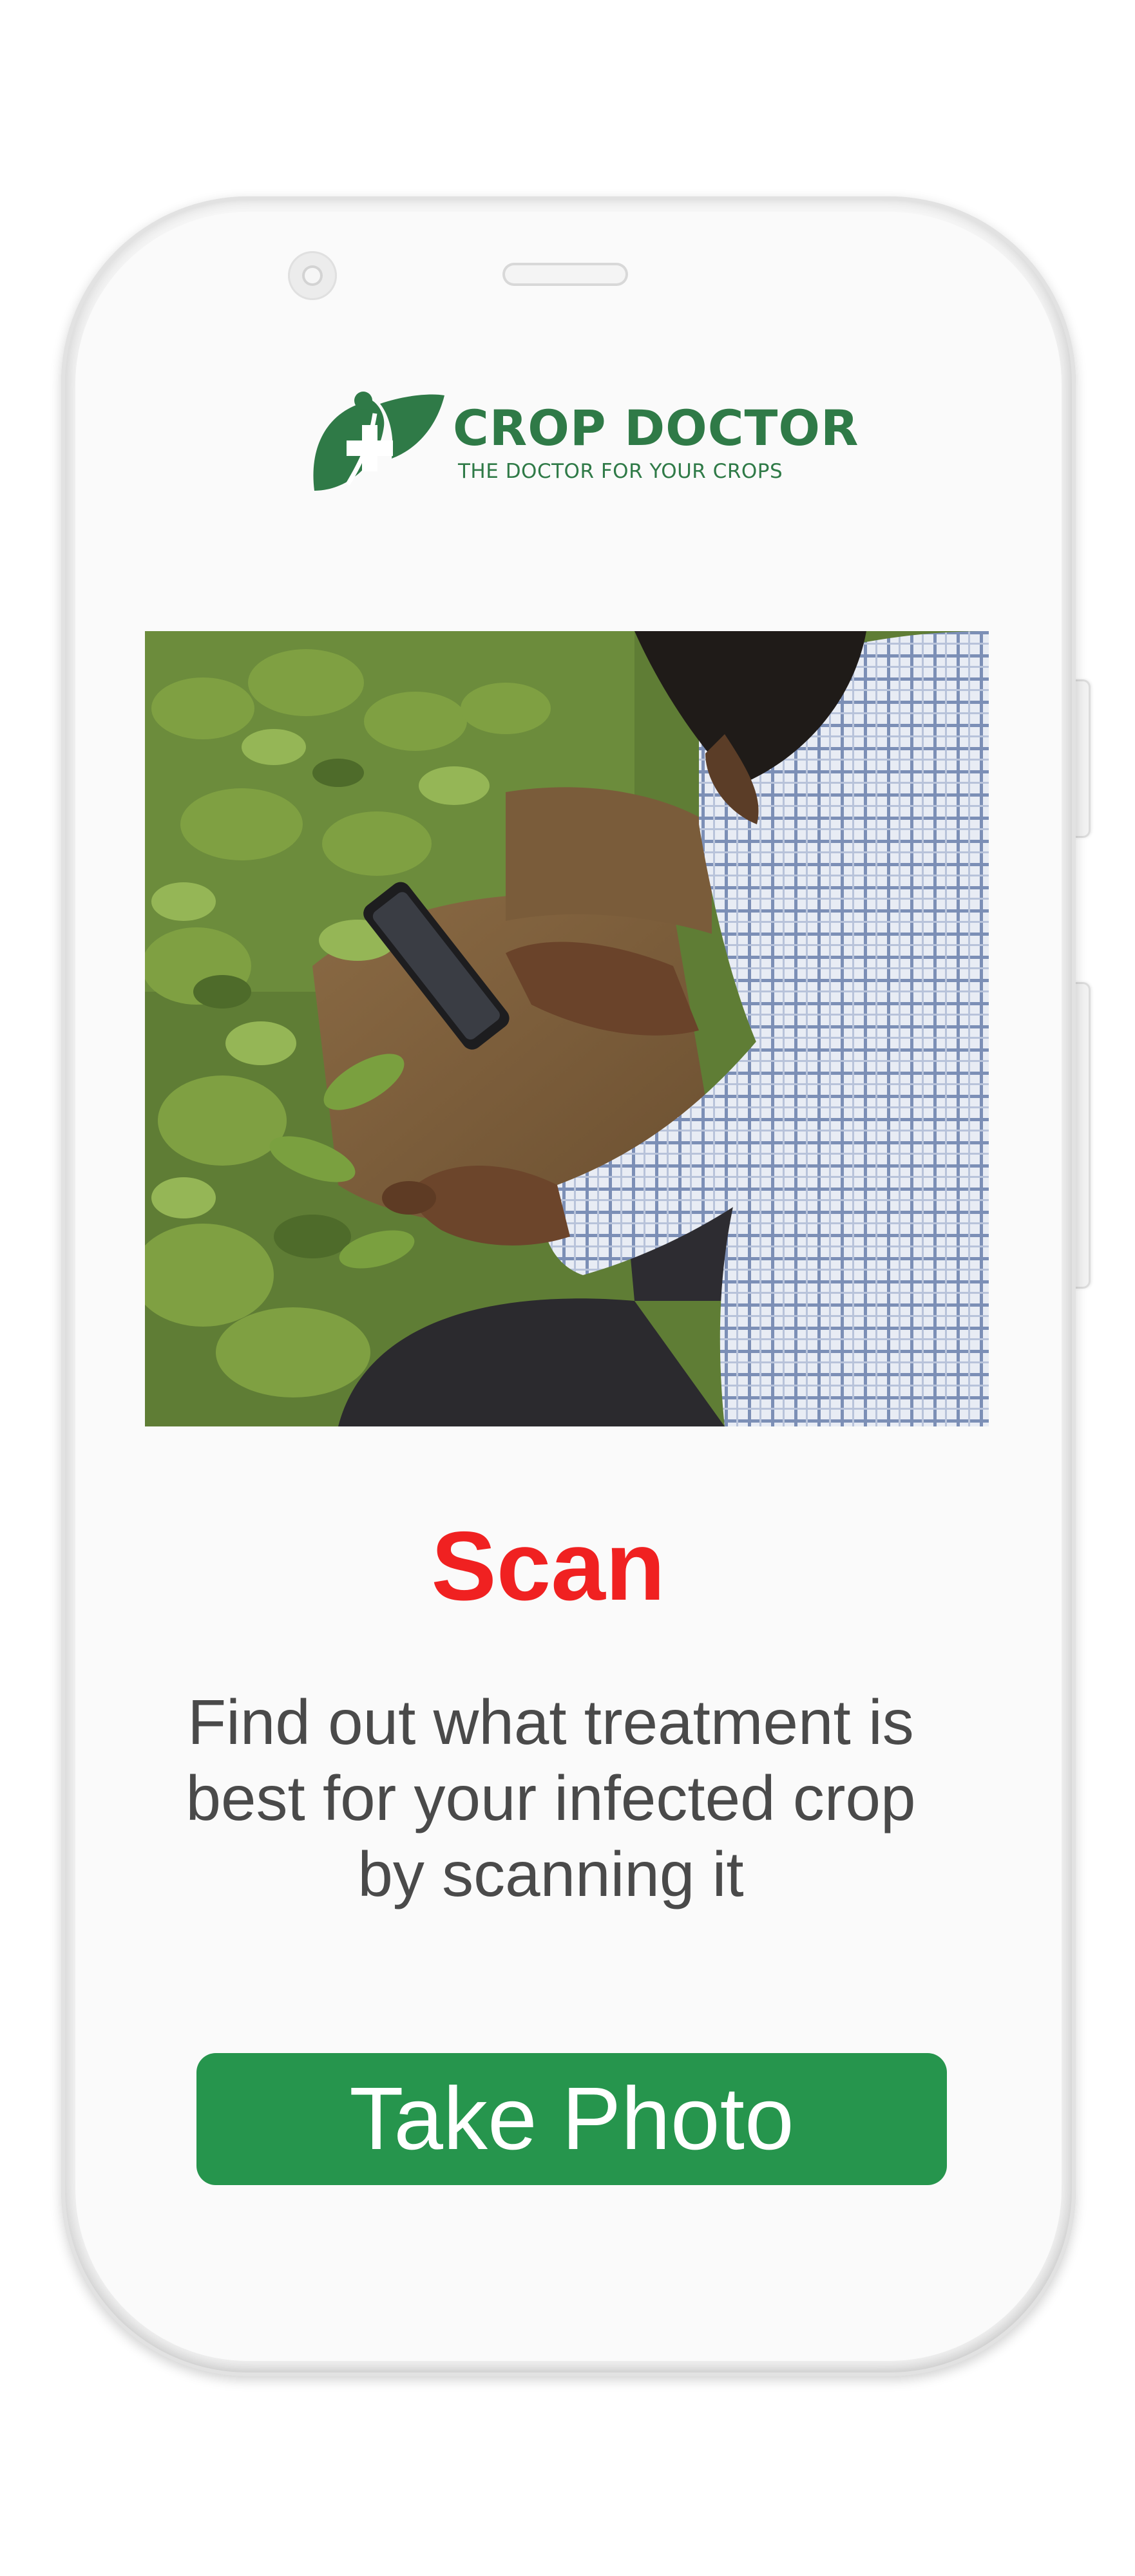  What do you see at coordinates (656, 428) in the screenshot?
I see `brand-title: CROP DOCTOR` at bounding box center [656, 428].